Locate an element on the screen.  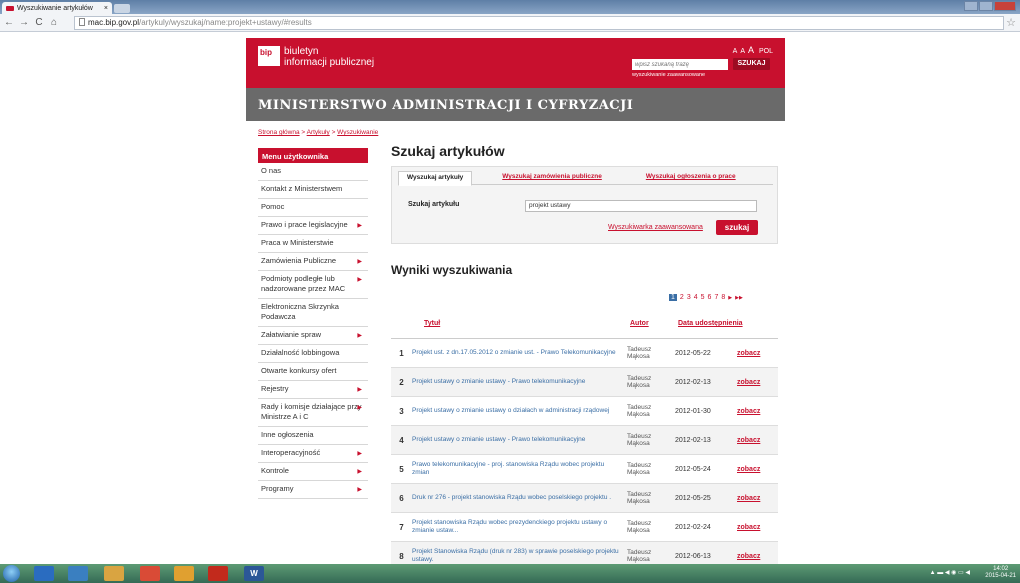
search-submit-button: szukaj is located at coordinates (737, 227).